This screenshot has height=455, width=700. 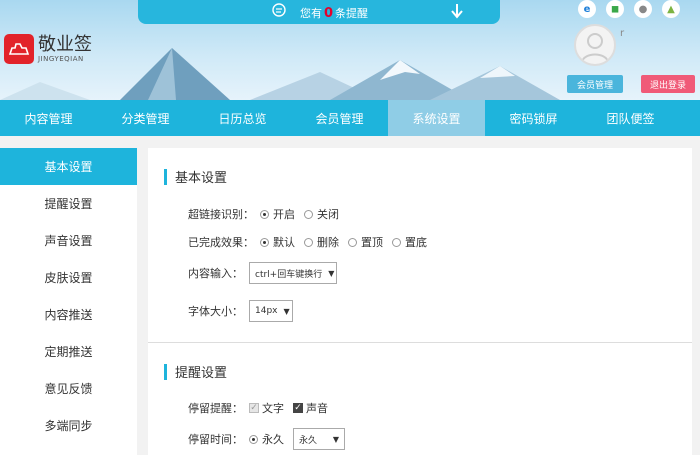 What do you see at coordinates (273, 439) in the screenshot?
I see `stay-time-permanent-label: 永久` at bounding box center [273, 439].